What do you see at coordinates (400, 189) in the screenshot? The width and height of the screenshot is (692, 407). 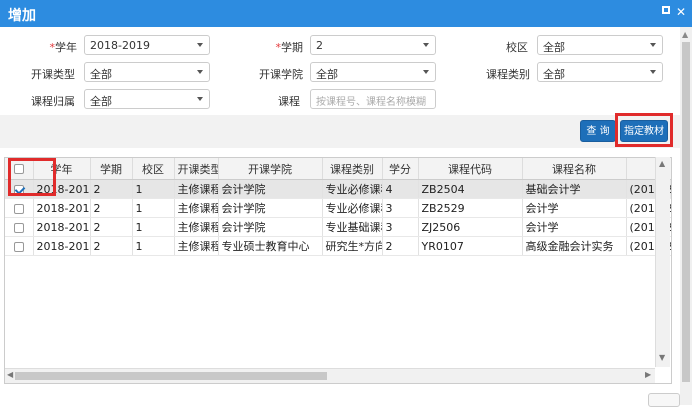 I see `cell-credits: 4` at bounding box center [400, 189].